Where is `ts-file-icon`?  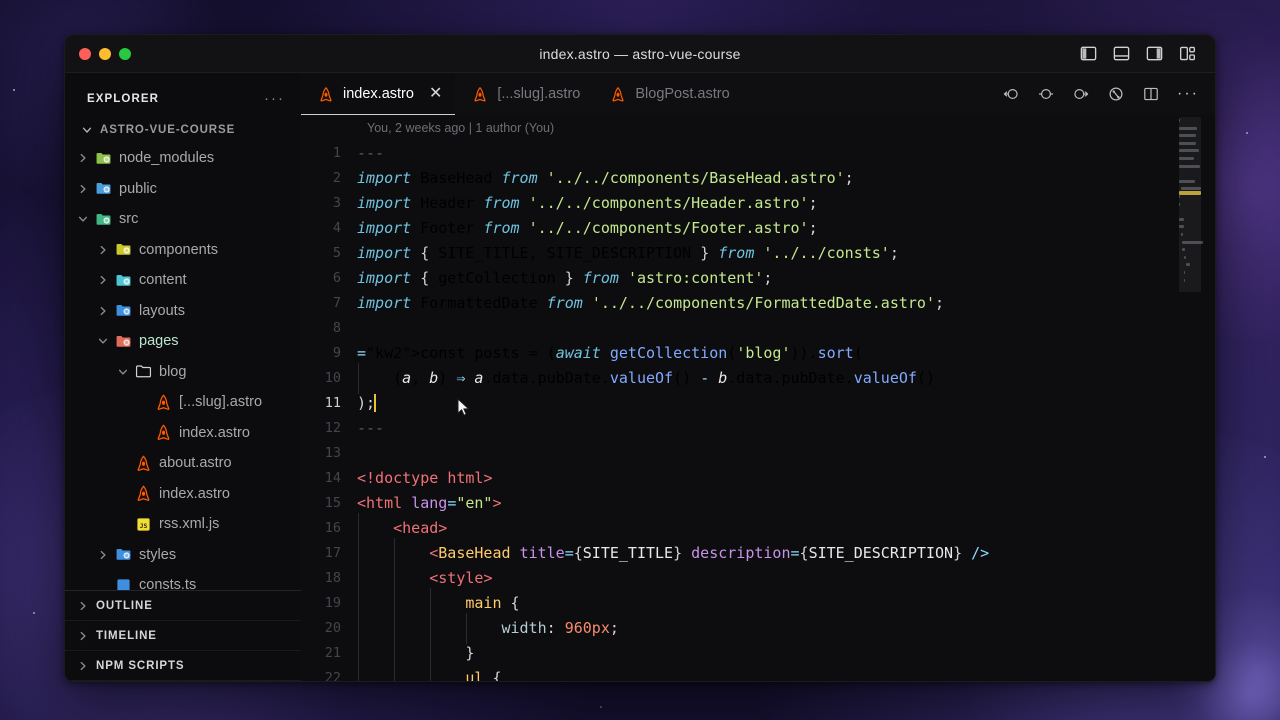 ts-file-icon is located at coordinates (123, 584).